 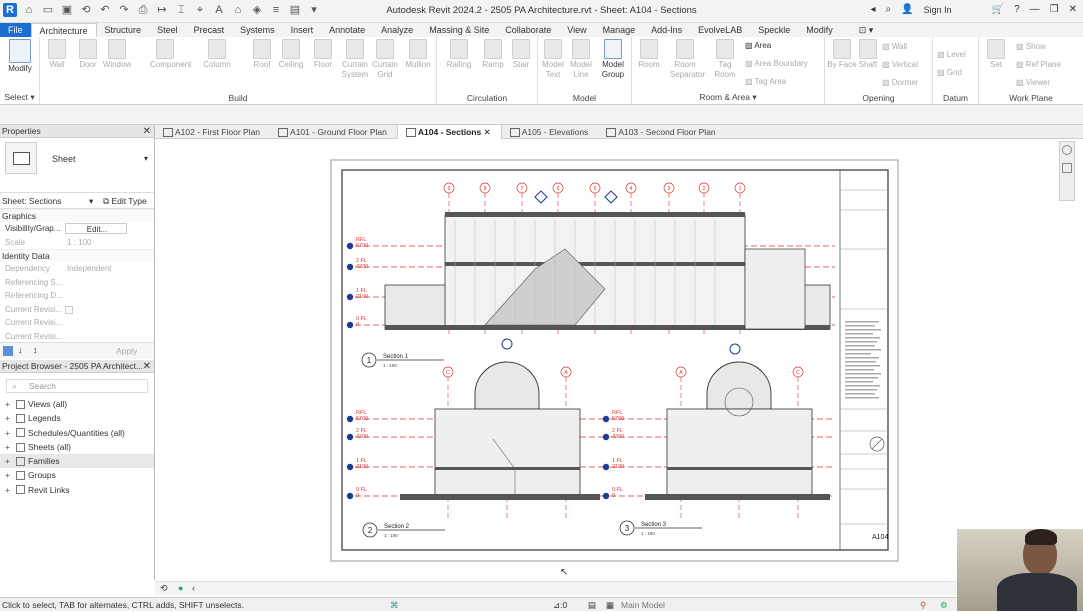 I want to click on browser-item-sheets-all-: + Sheets (all), so click(x=77, y=447).